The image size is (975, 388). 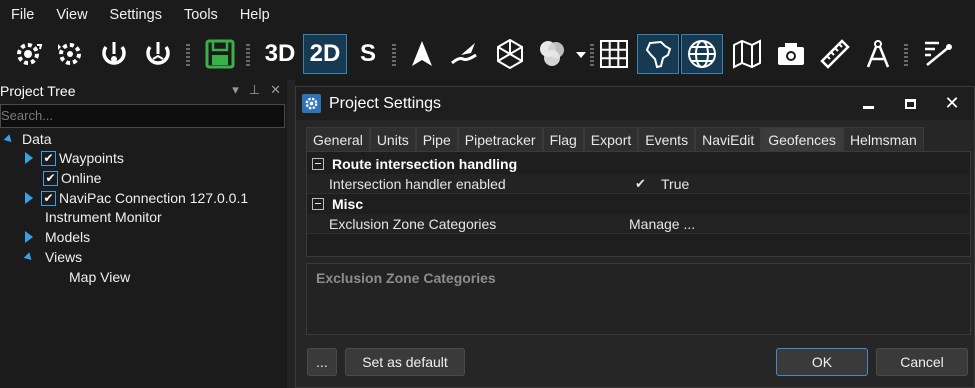 What do you see at coordinates (70, 54) in the screenshot?
I see `gear-refresh-icon` at bounding box center [70, 54].